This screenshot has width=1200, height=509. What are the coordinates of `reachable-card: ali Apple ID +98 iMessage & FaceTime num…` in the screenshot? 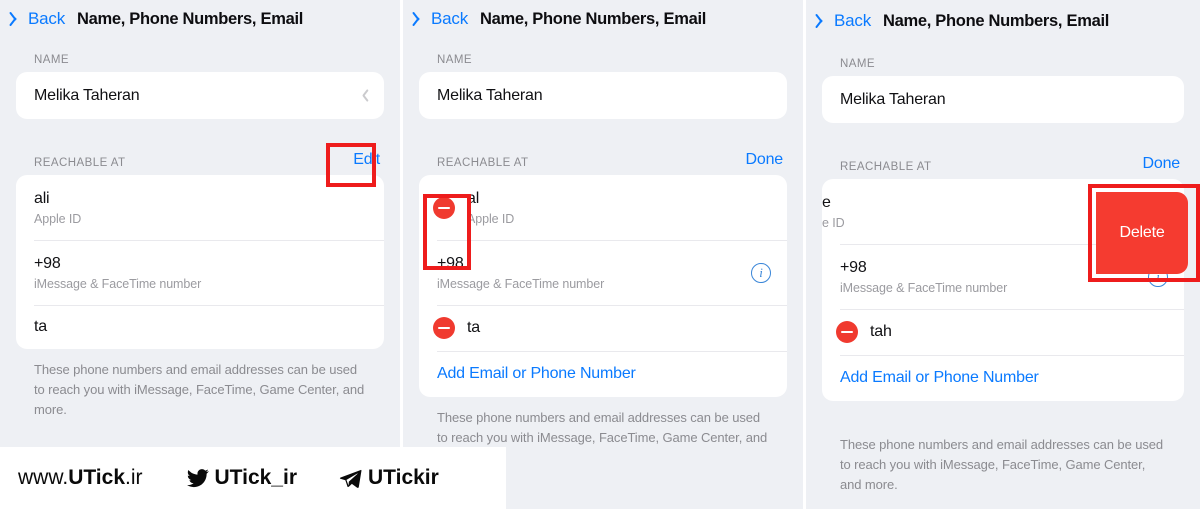 It's located at (200, 262).